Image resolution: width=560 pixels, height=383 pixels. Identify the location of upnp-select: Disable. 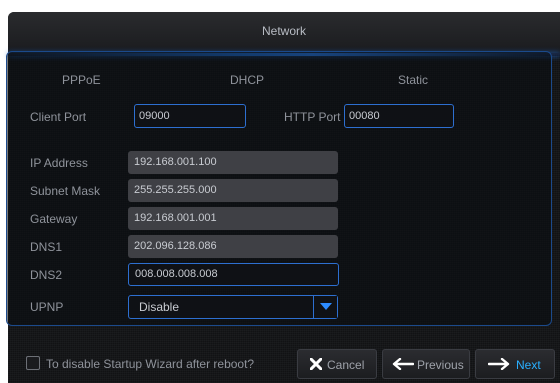
(233, 307).